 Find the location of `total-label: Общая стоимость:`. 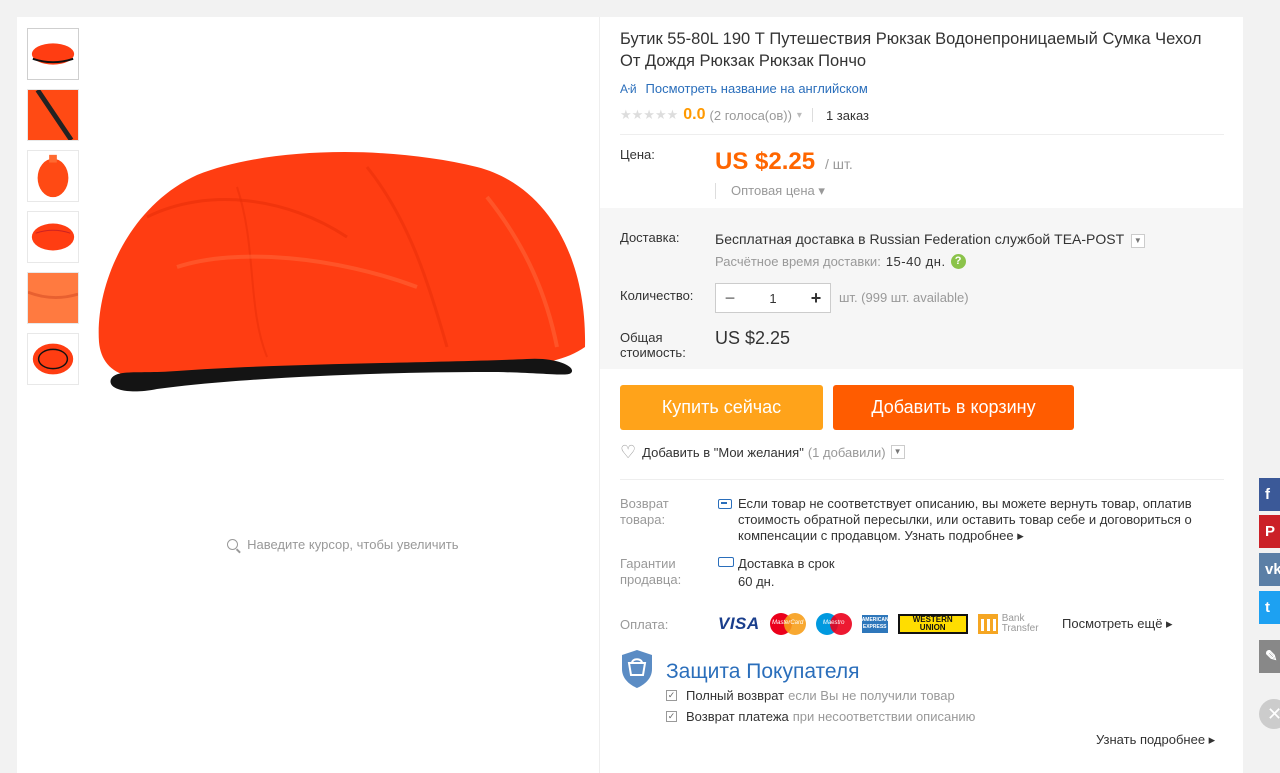

total-label: Общая стоимость: is located at coordinates (653, 345).